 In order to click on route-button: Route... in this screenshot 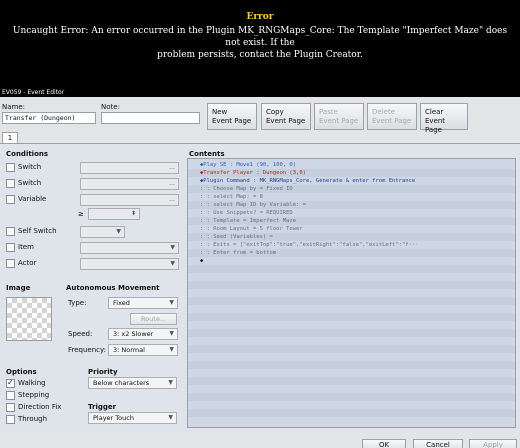, I will do `click(153, 319)`.